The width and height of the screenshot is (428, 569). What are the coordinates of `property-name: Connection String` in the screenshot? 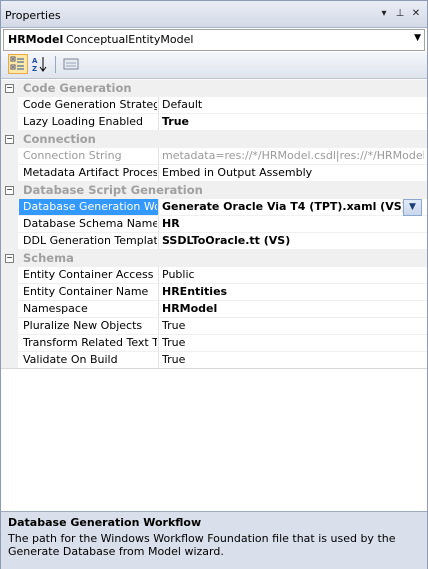 It's located at (72, 155).